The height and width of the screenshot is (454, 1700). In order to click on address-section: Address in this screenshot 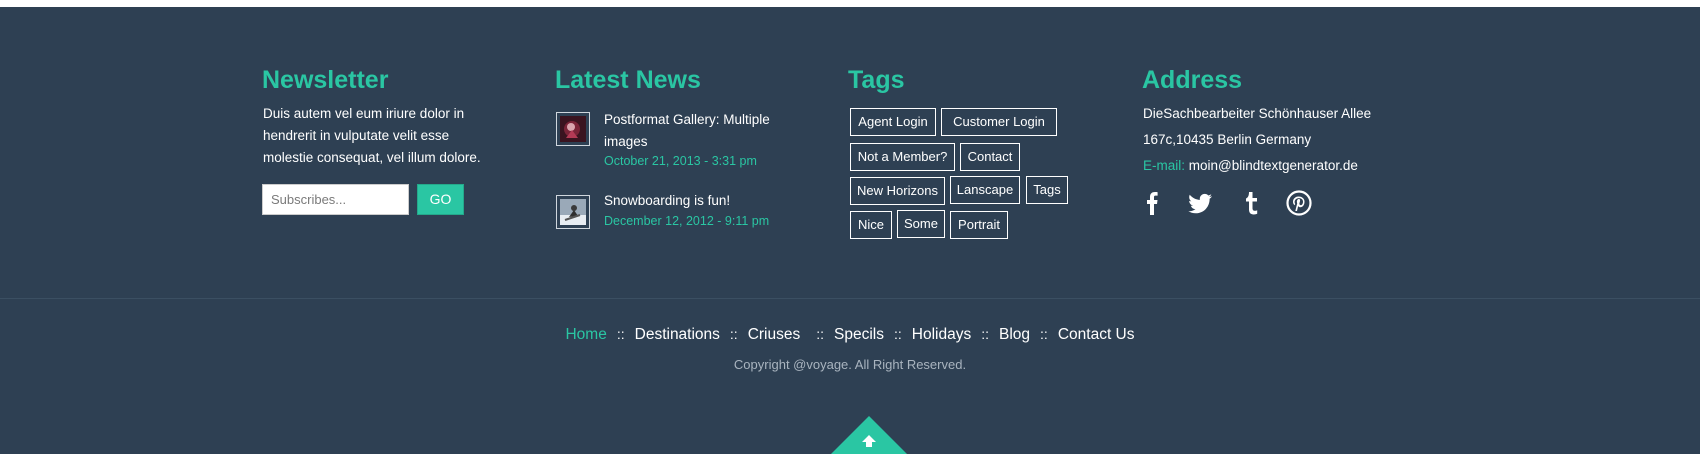, I will do `click(1192, 80)`.